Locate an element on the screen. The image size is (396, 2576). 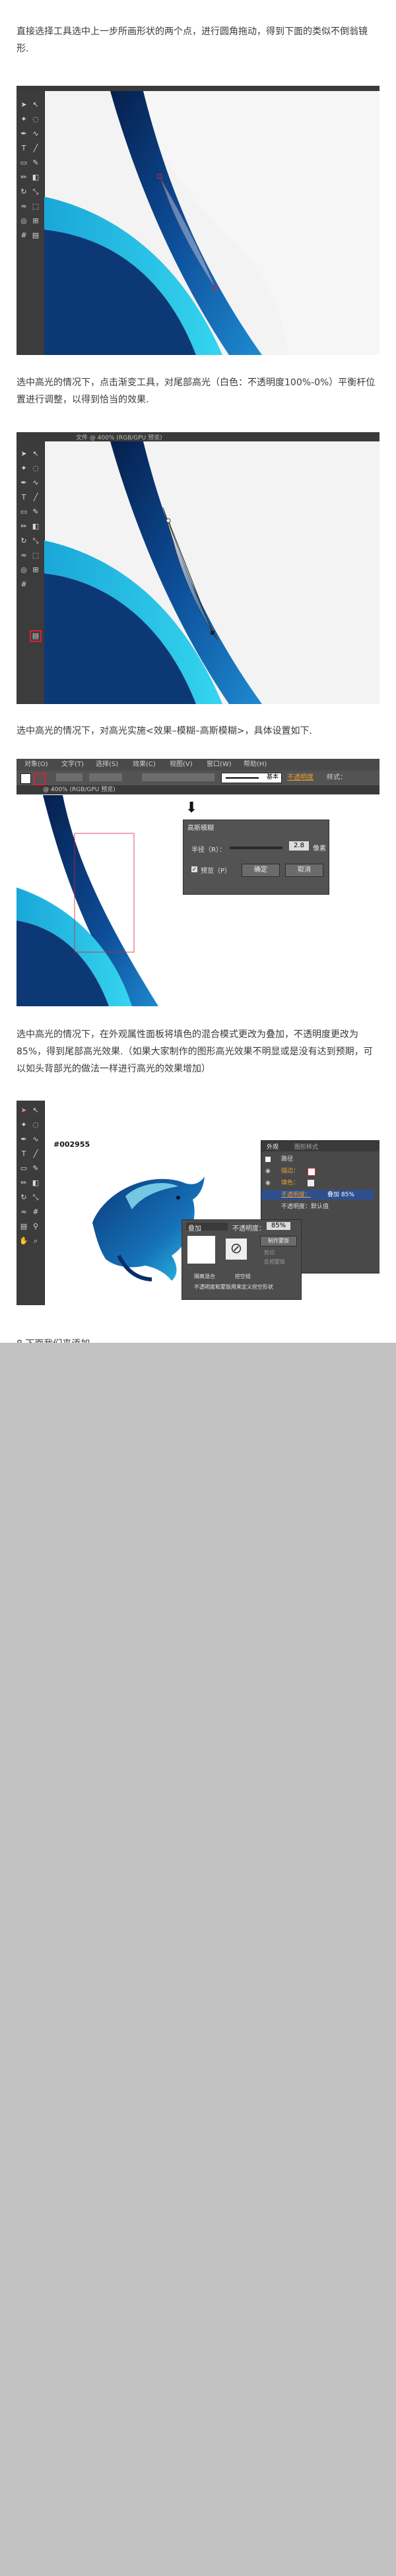
radius-slider is located at coordinates (256, 848).